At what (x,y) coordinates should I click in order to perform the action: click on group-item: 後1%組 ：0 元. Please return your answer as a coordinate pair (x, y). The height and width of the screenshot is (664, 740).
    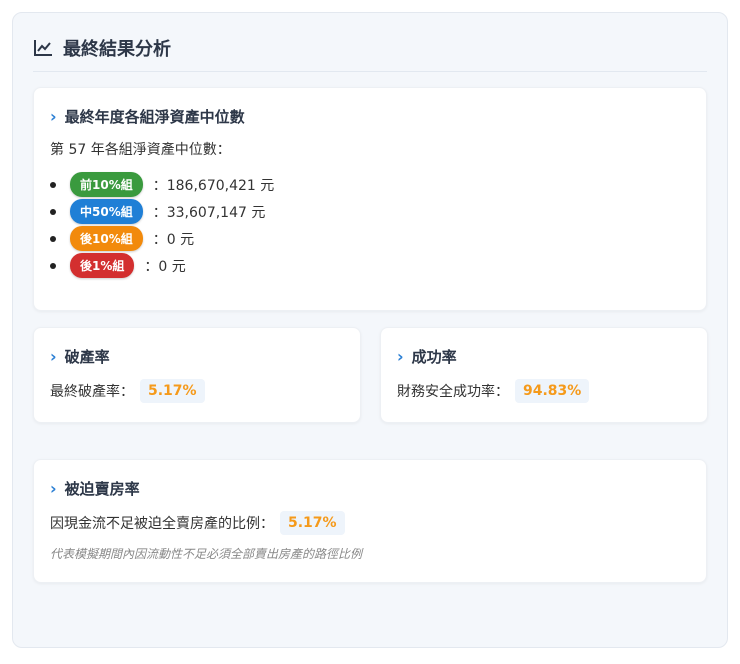
    Looking at the image, I should click on (370, 265).